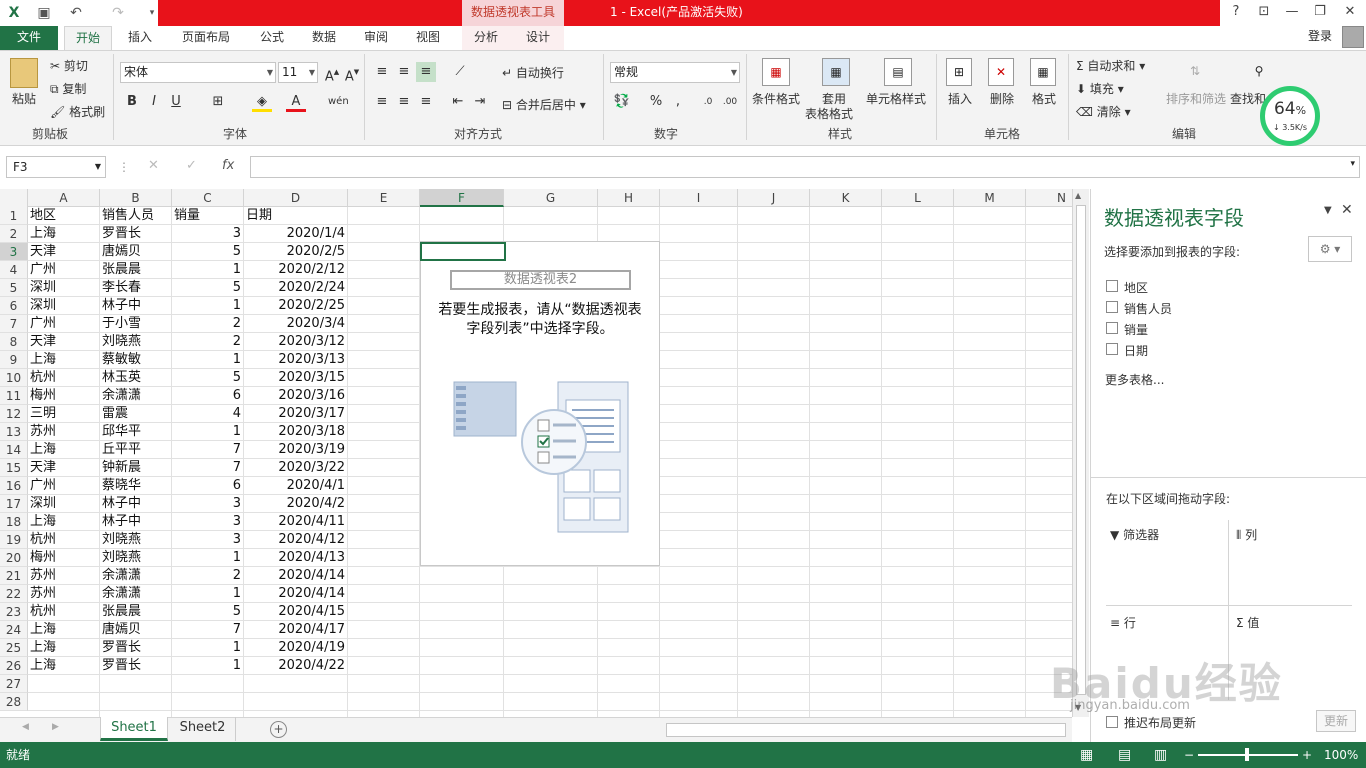 The width and height of the screenshot is (1366, 768). I want to click on cell: 2020/2/5, so click(295, 252).